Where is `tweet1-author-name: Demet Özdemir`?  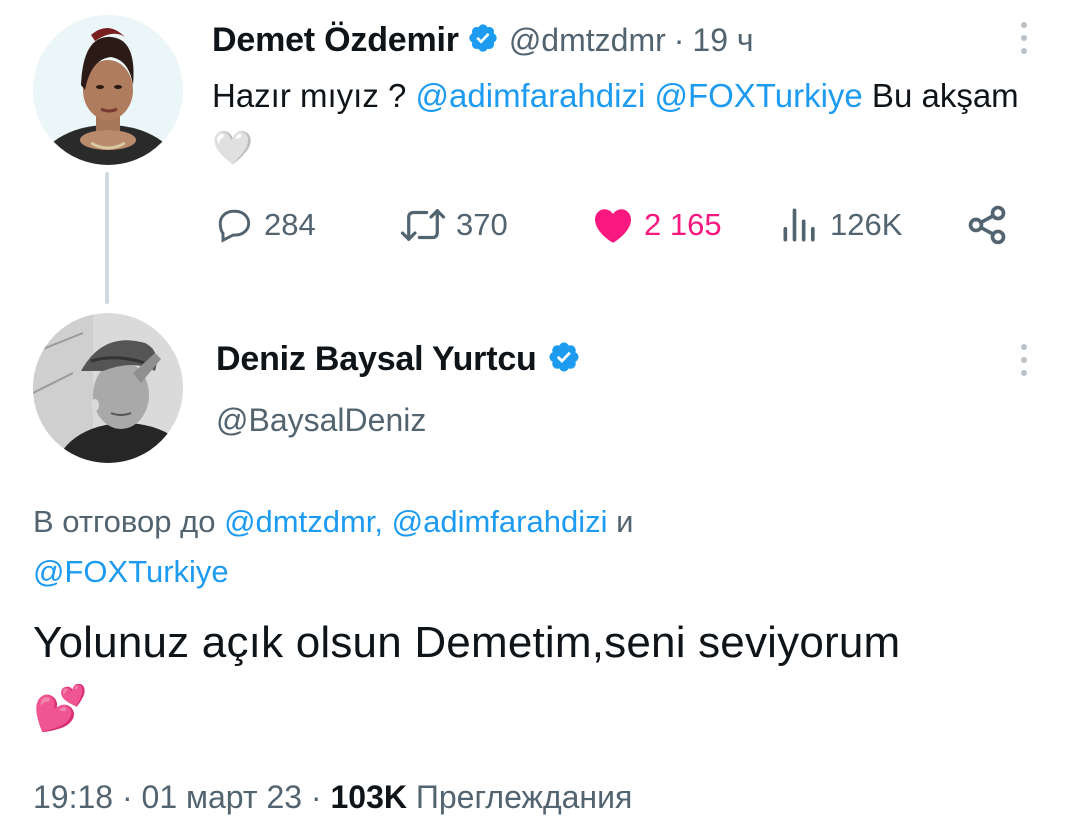
tweet1-author-name: Demet Özdemir is located at coordinates (335, 40).